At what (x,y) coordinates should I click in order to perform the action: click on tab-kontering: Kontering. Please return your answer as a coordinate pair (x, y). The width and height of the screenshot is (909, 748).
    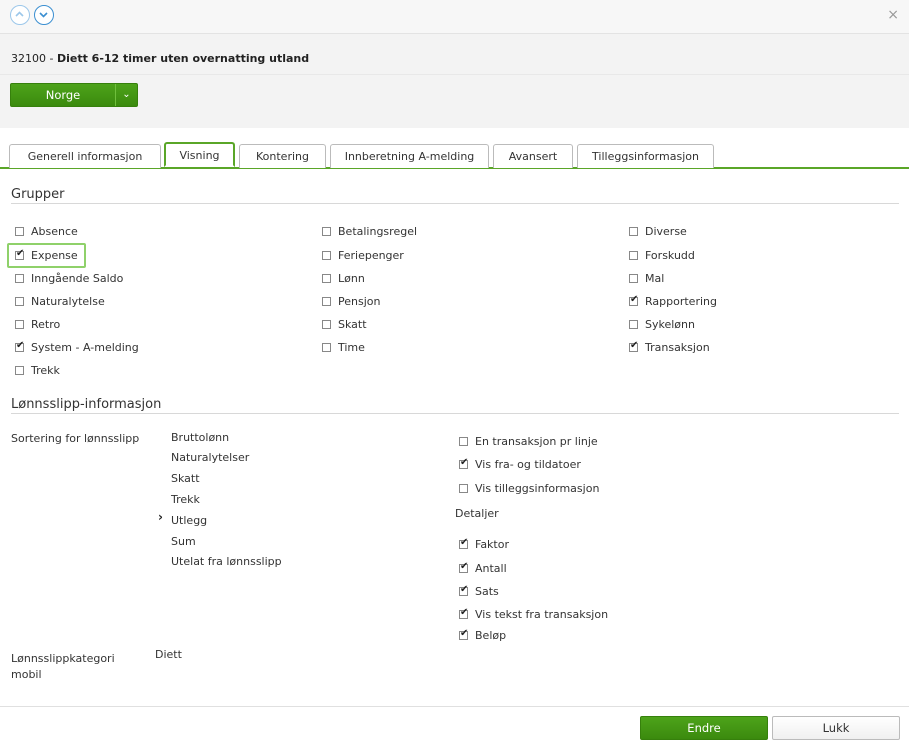
    Looking at the image, I should click on (282, 156).